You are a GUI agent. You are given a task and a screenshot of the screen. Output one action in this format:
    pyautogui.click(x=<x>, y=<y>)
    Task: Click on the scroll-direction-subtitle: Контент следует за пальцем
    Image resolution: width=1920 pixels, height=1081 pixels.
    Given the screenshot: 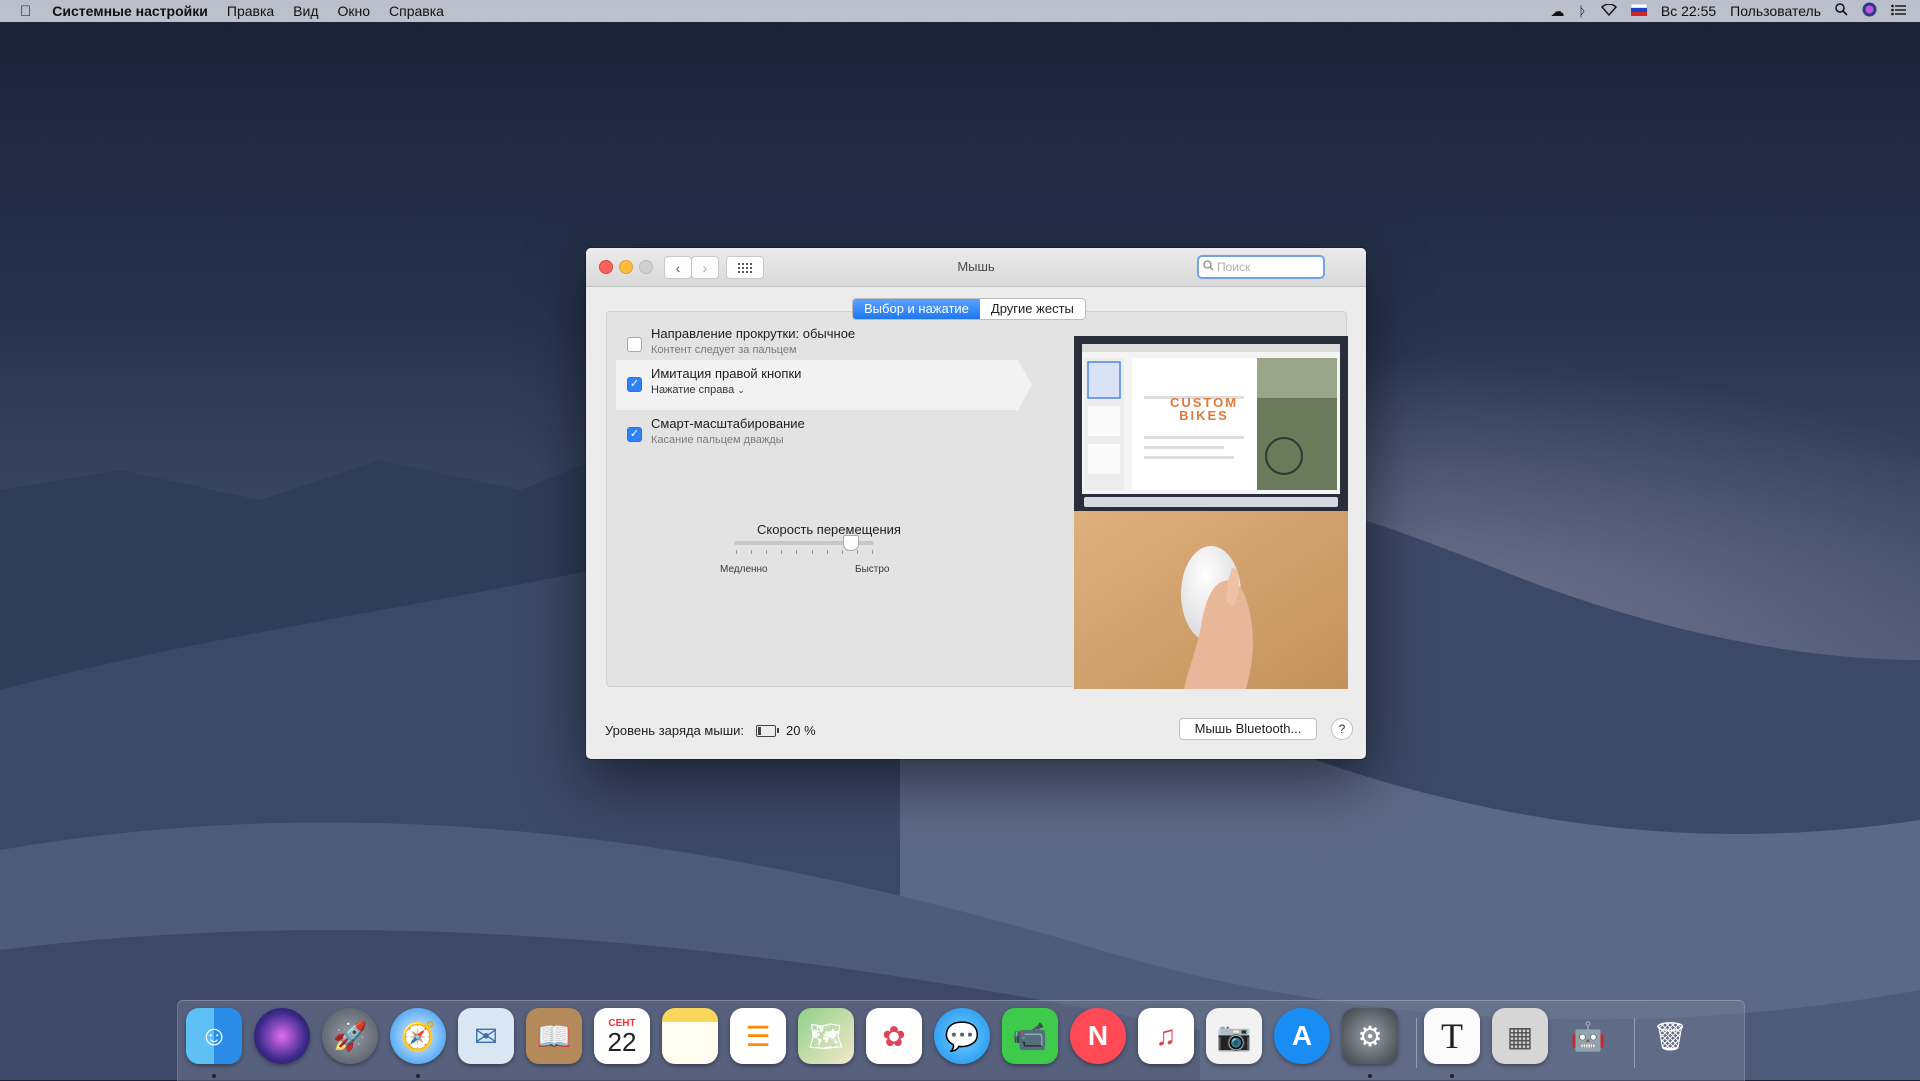 What is the action you would take?
    pyautogui.click(x=724, y=350)
    